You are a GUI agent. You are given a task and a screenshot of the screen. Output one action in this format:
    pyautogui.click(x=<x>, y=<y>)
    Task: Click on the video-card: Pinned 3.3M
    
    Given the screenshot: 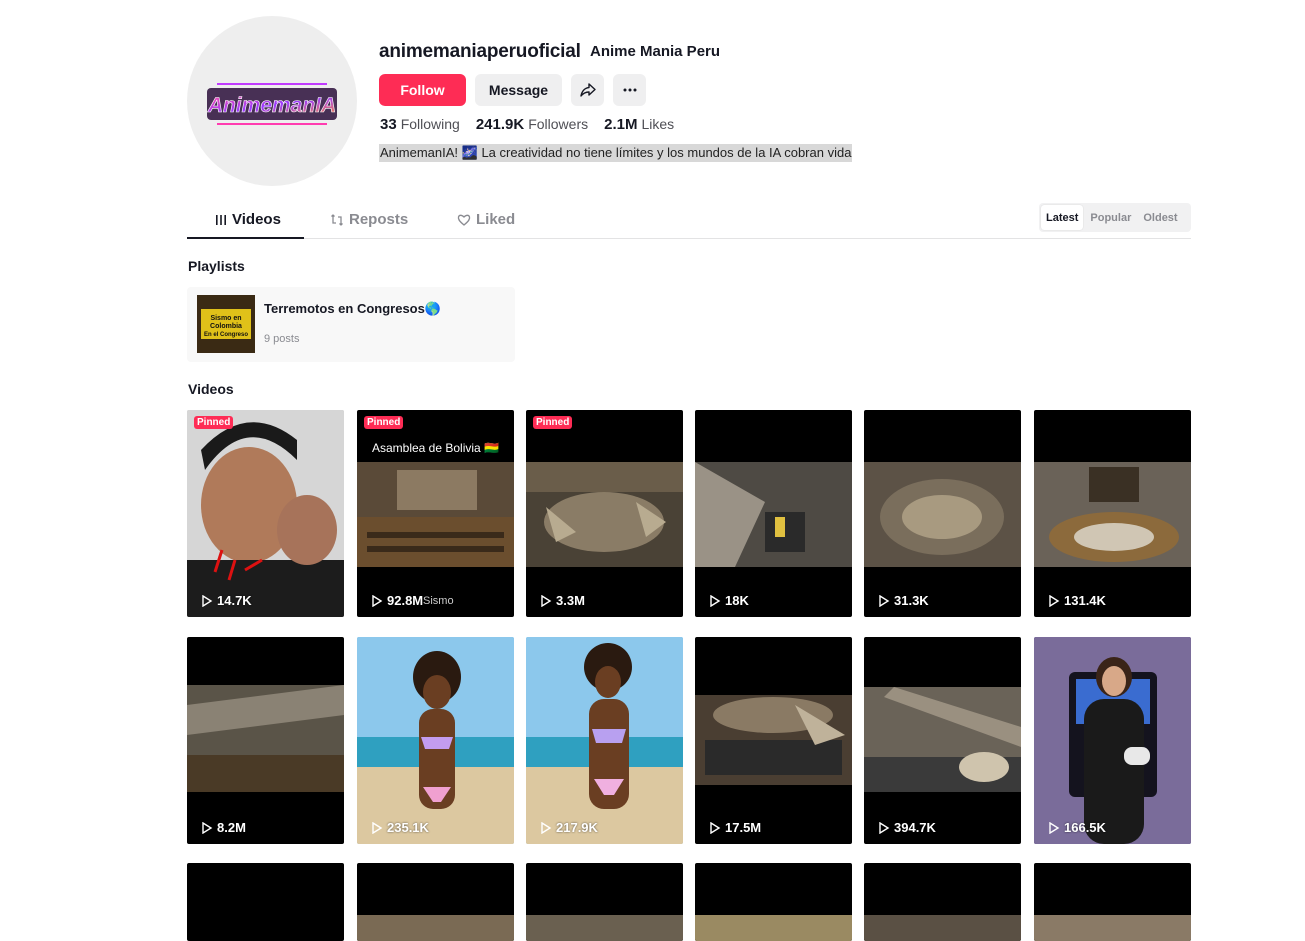 What is the action you would take?
    pyautogui.click(x=604, y=513)
    